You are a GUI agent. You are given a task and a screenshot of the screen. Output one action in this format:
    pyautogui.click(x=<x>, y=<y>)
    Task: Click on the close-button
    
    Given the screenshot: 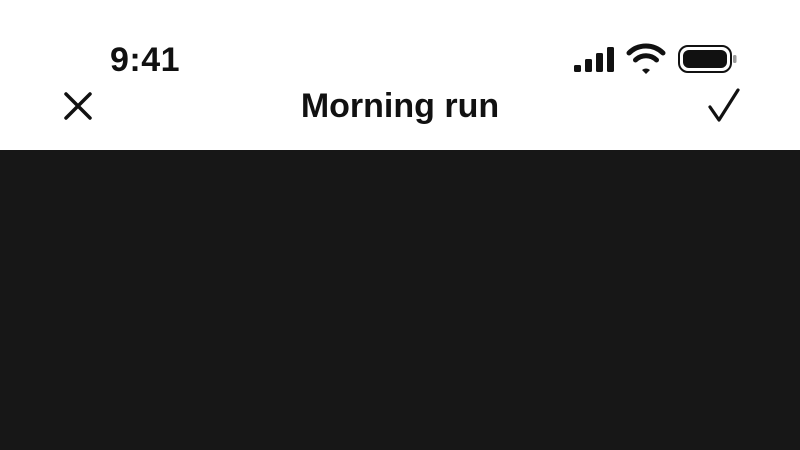 What is the action you would take?
    pyautogui.click(x=78, y=106)
    